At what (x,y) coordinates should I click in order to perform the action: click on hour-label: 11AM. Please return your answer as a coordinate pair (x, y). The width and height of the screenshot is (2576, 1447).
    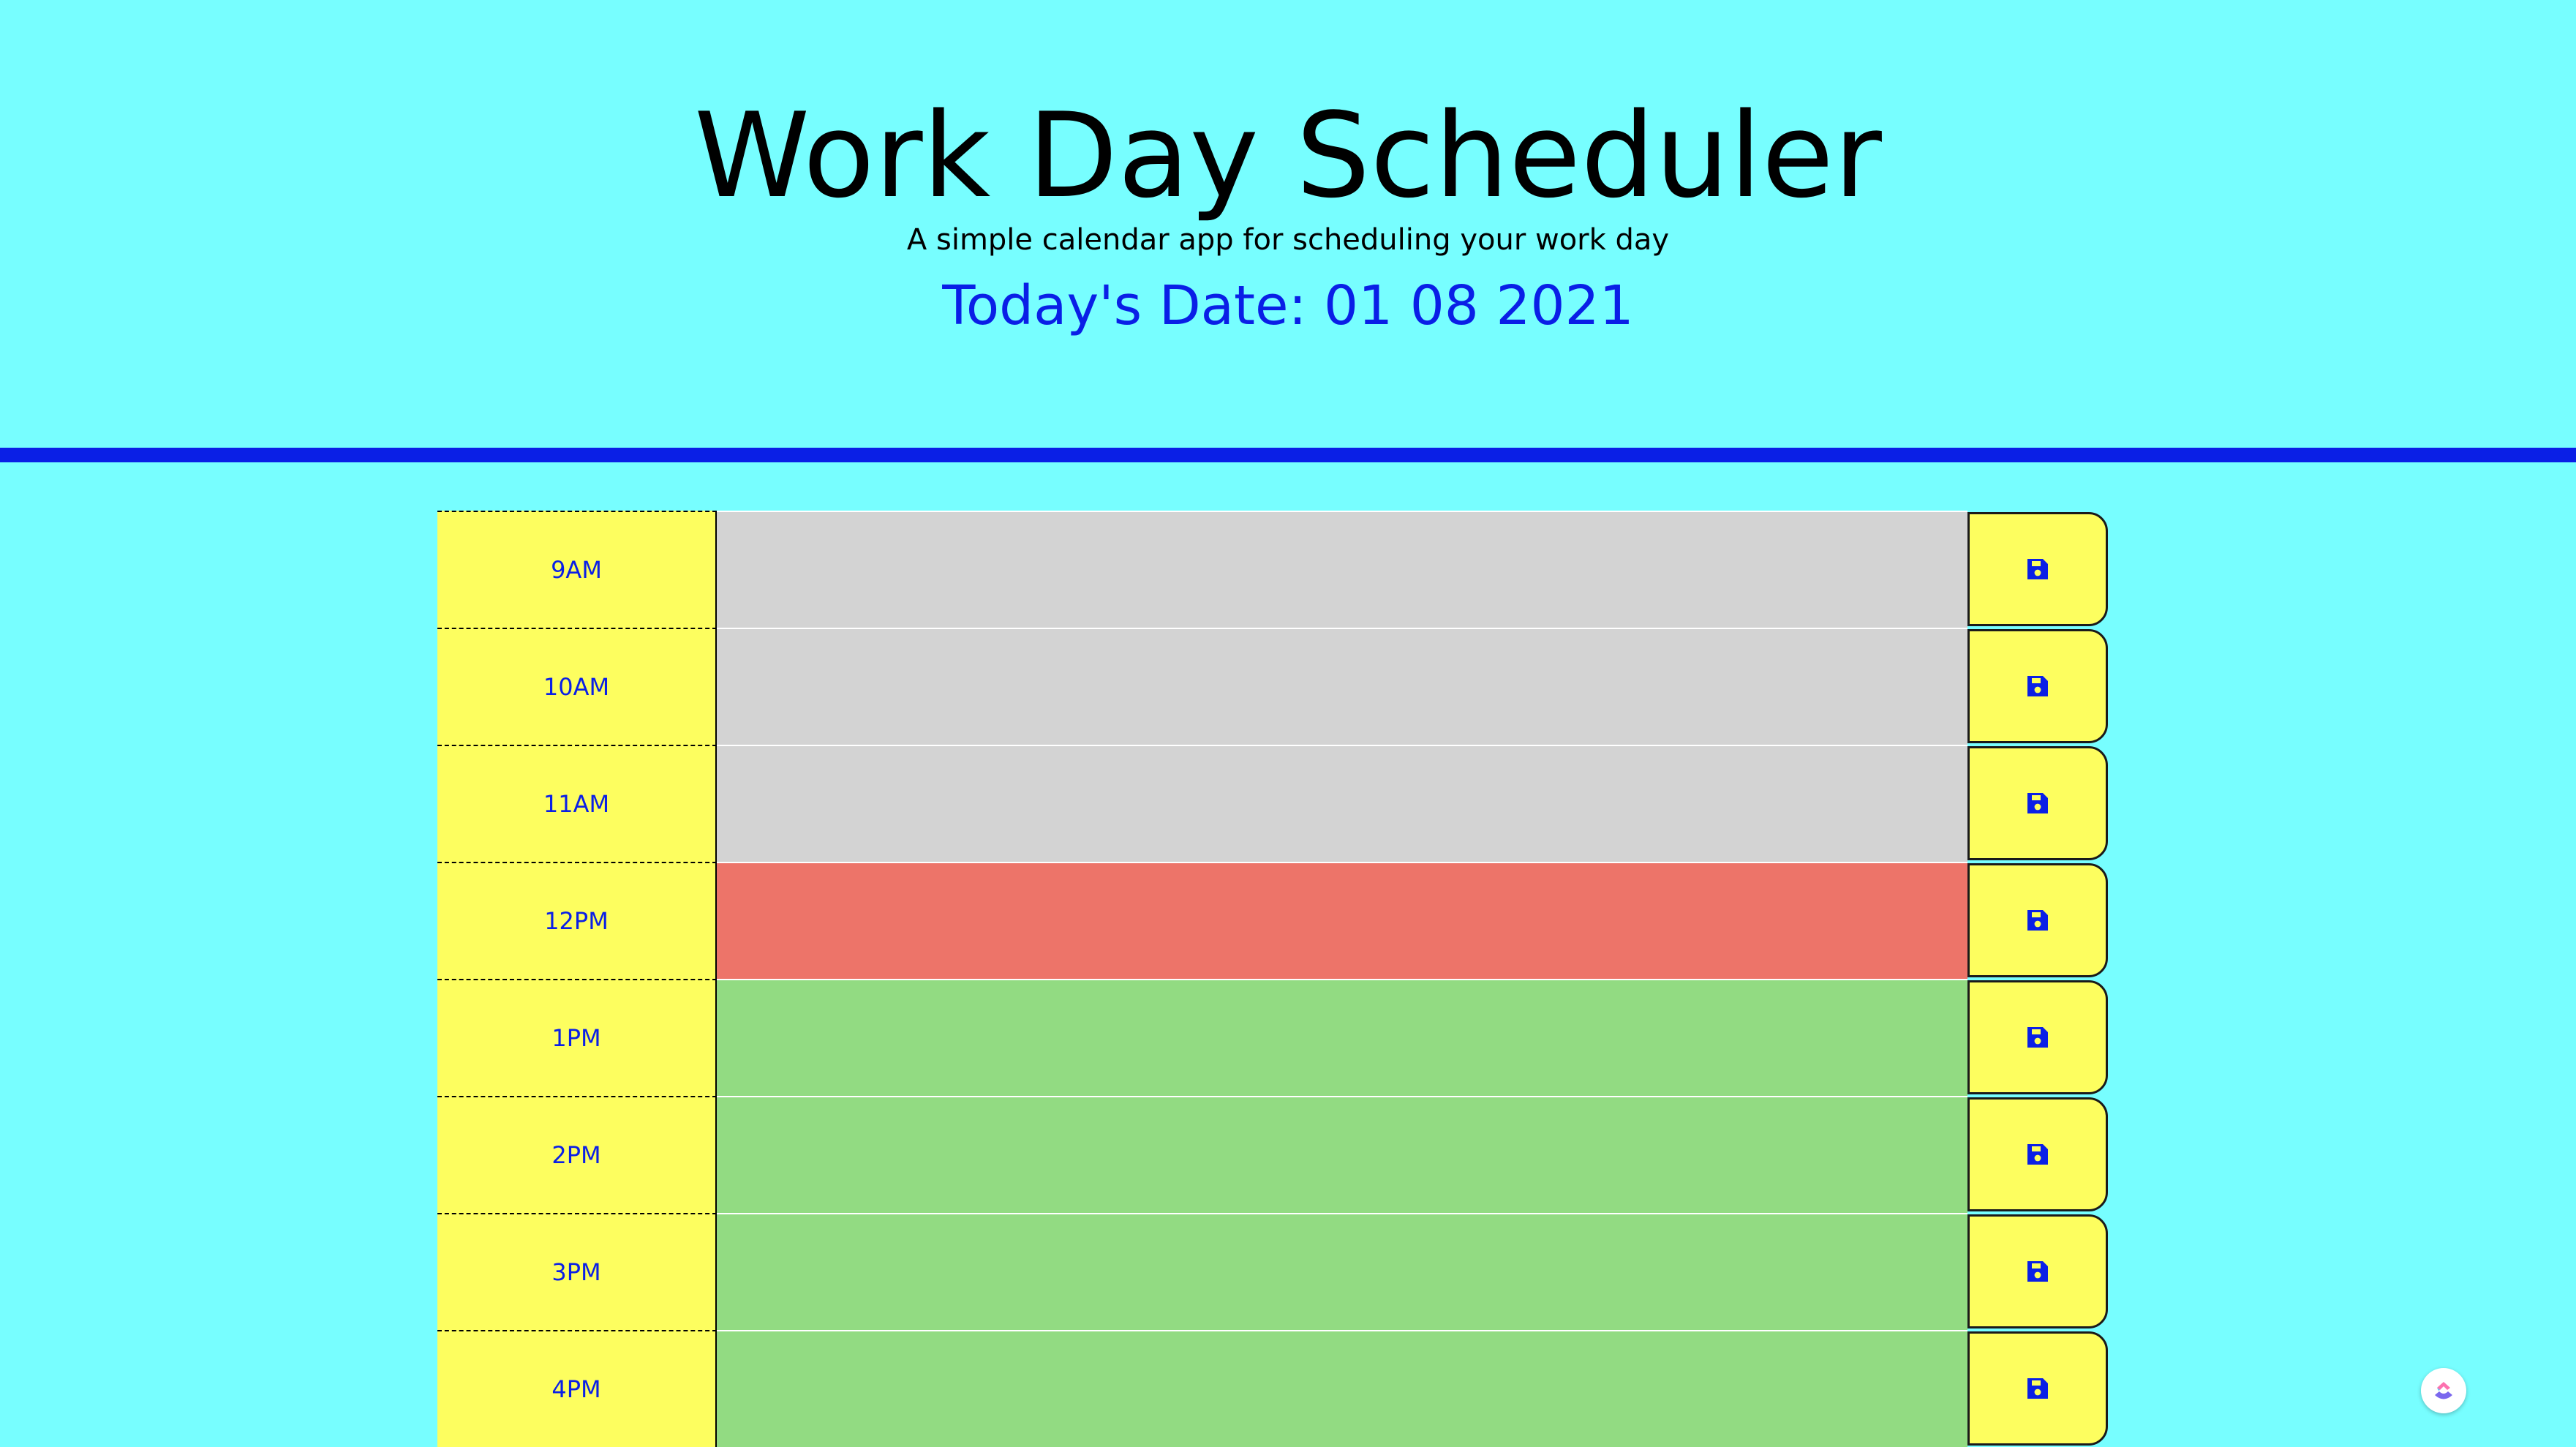
    Looking at the image, I should click on (577, 803).